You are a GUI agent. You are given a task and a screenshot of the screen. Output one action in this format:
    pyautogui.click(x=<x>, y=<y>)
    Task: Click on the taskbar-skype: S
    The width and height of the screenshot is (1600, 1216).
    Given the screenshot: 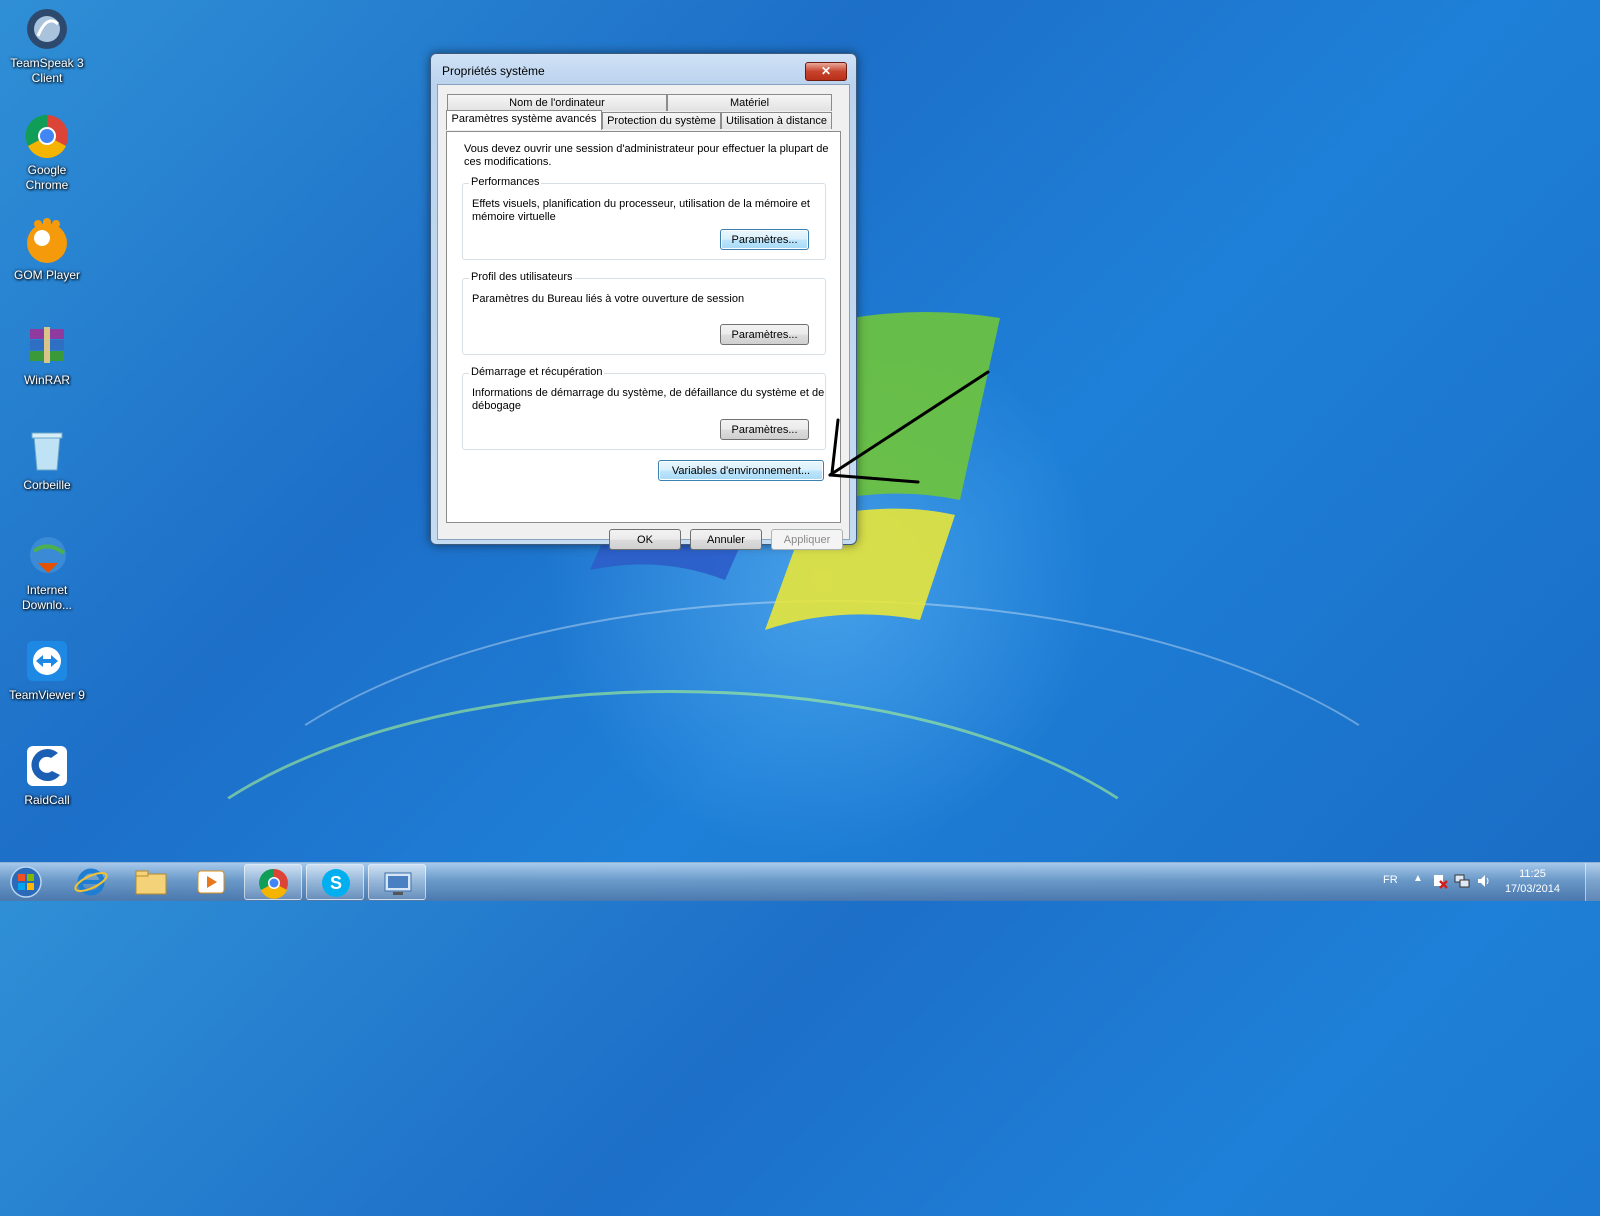 What is the action you would take?
    pyautogui.click(x=335, y=882)
    